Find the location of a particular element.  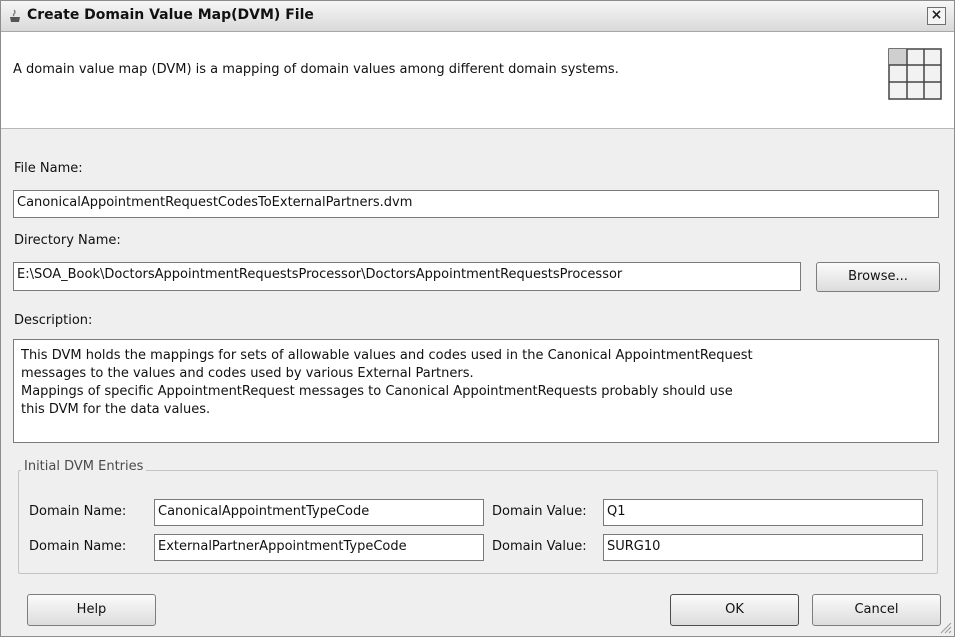

oracle-cup-icon is located at coordinates (15, 15).